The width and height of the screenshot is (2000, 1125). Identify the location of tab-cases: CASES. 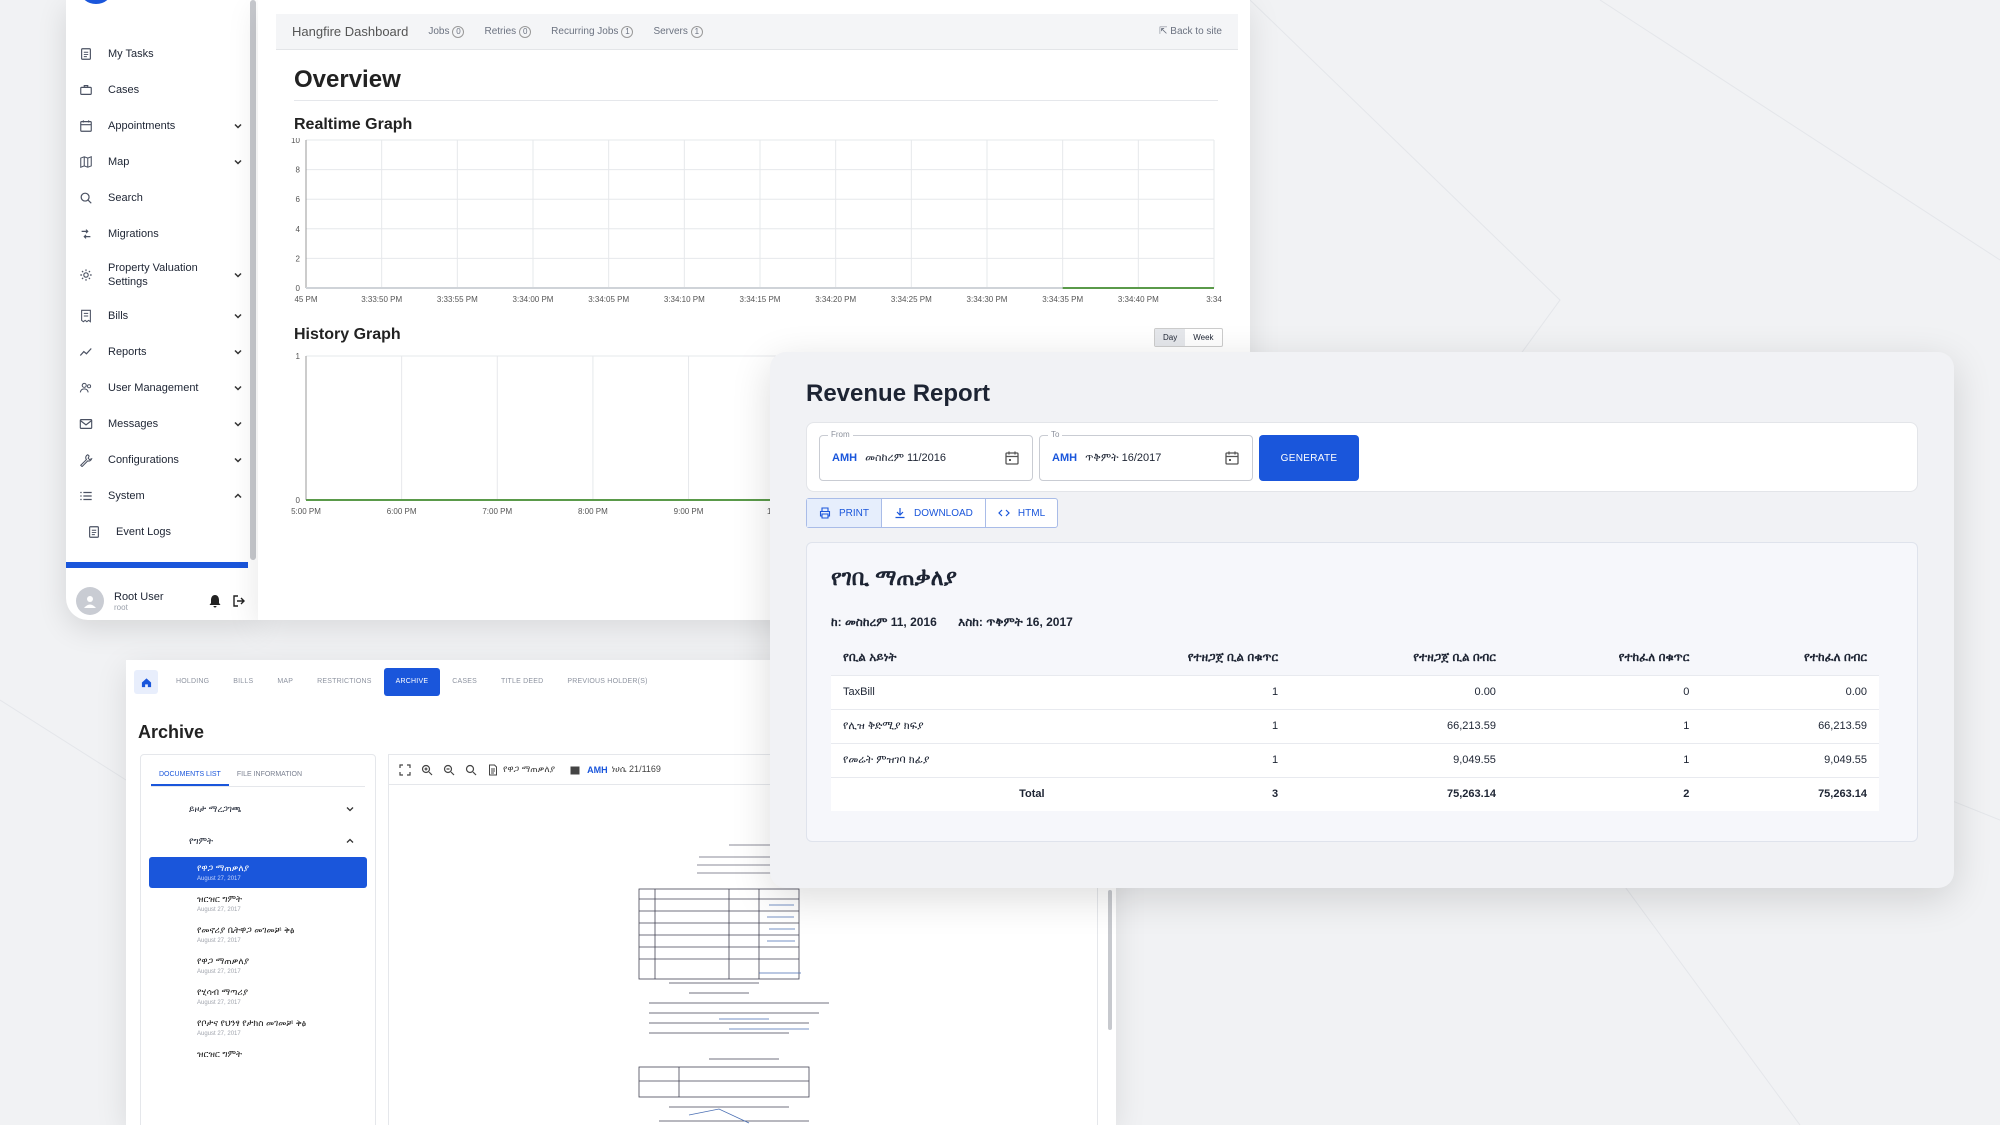
(464, 682).